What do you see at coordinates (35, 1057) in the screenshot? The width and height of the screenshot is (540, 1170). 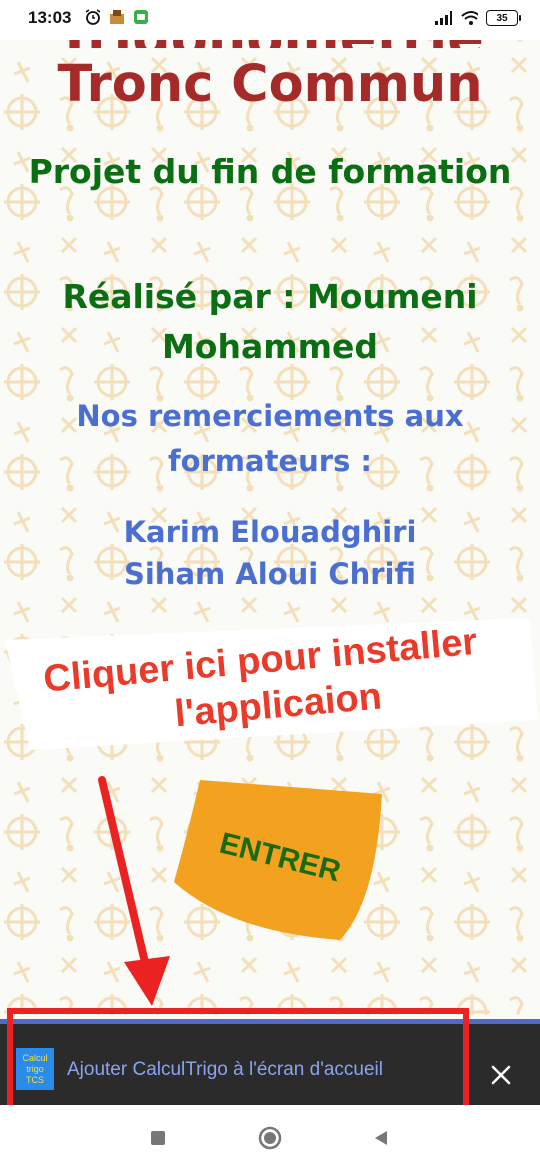 I see `app-logo-line1: Calcul` at bounding box center [35, 1057].